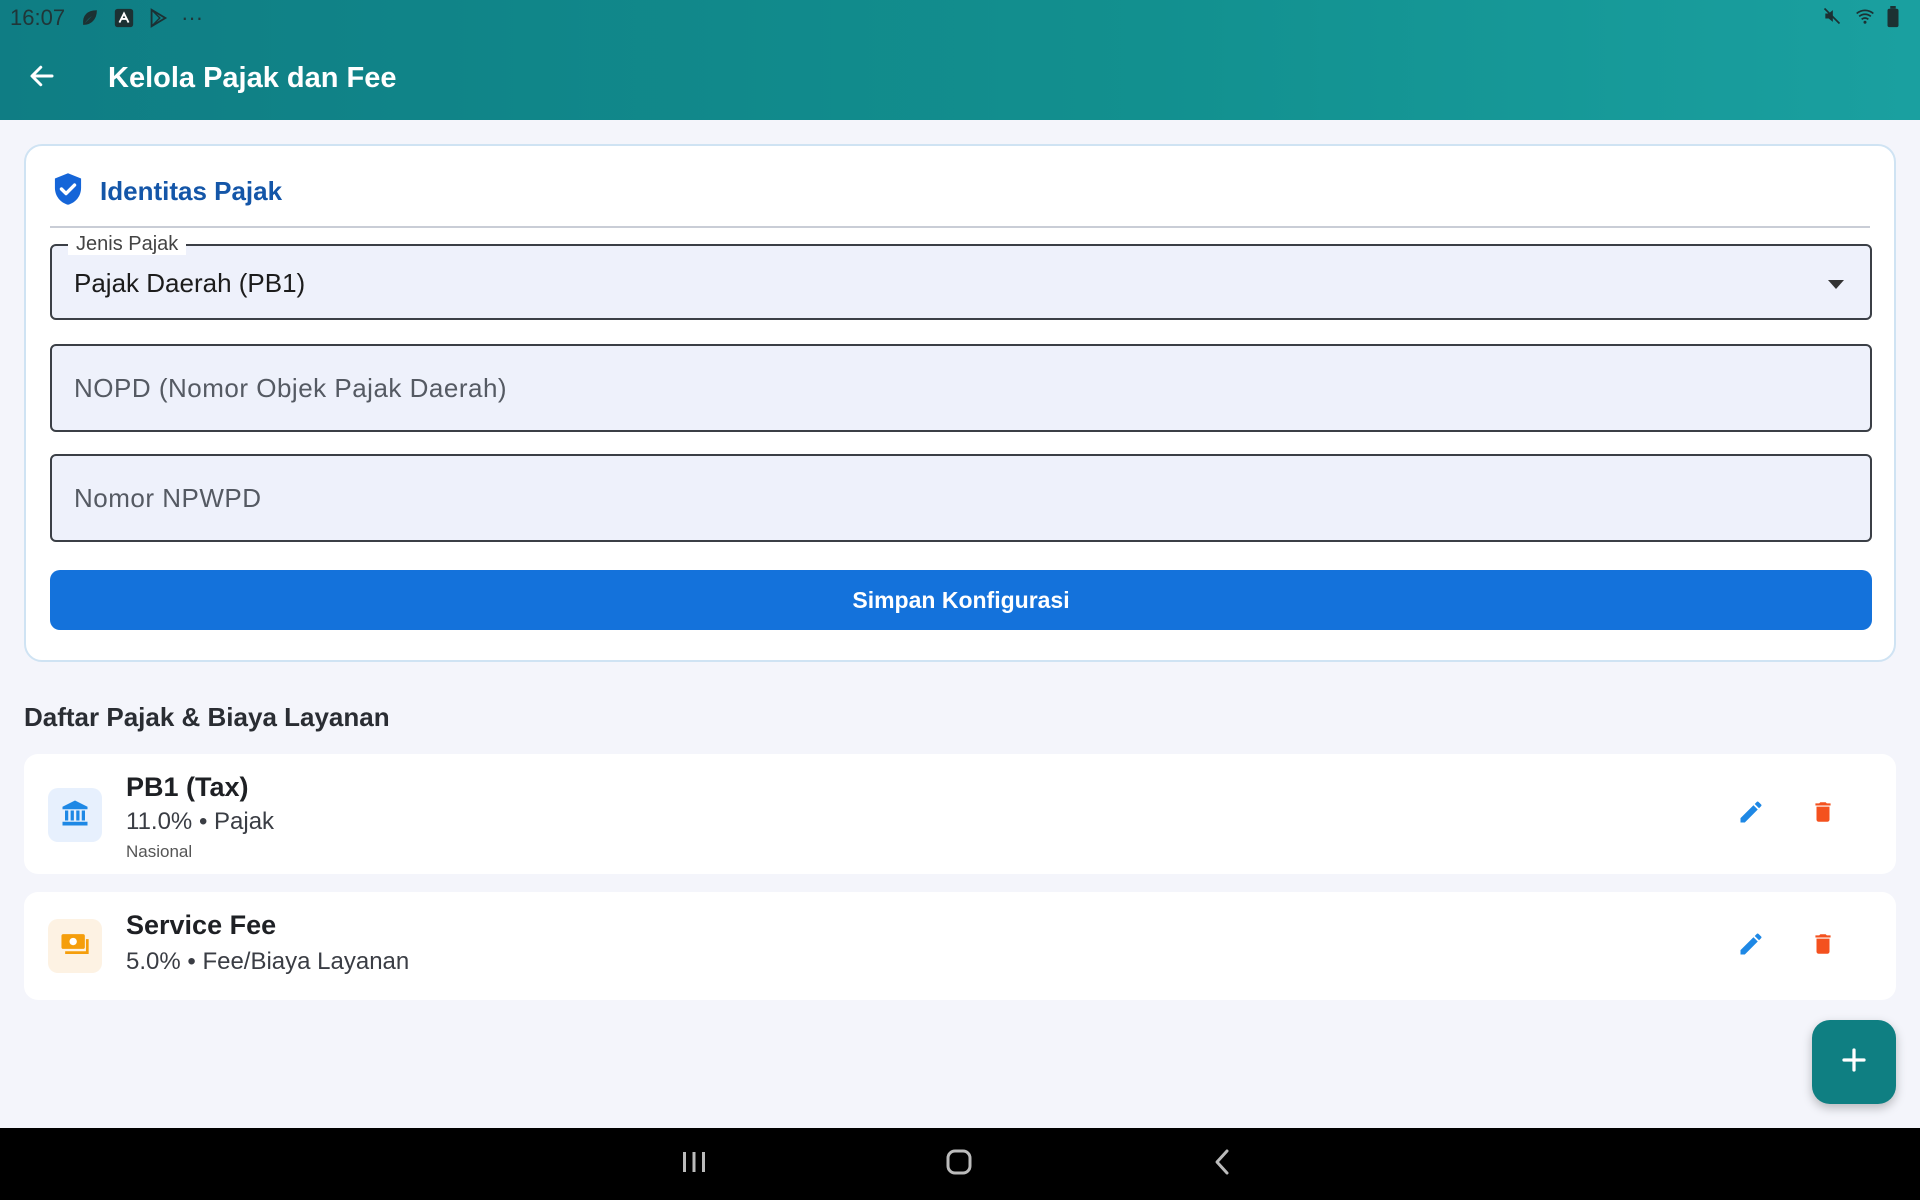 The height and width of the screenshot is (1200, 1920). Describe the element at coordinates (201, 925) in the screenshot. I see `item-name: Service Fee` at that location.